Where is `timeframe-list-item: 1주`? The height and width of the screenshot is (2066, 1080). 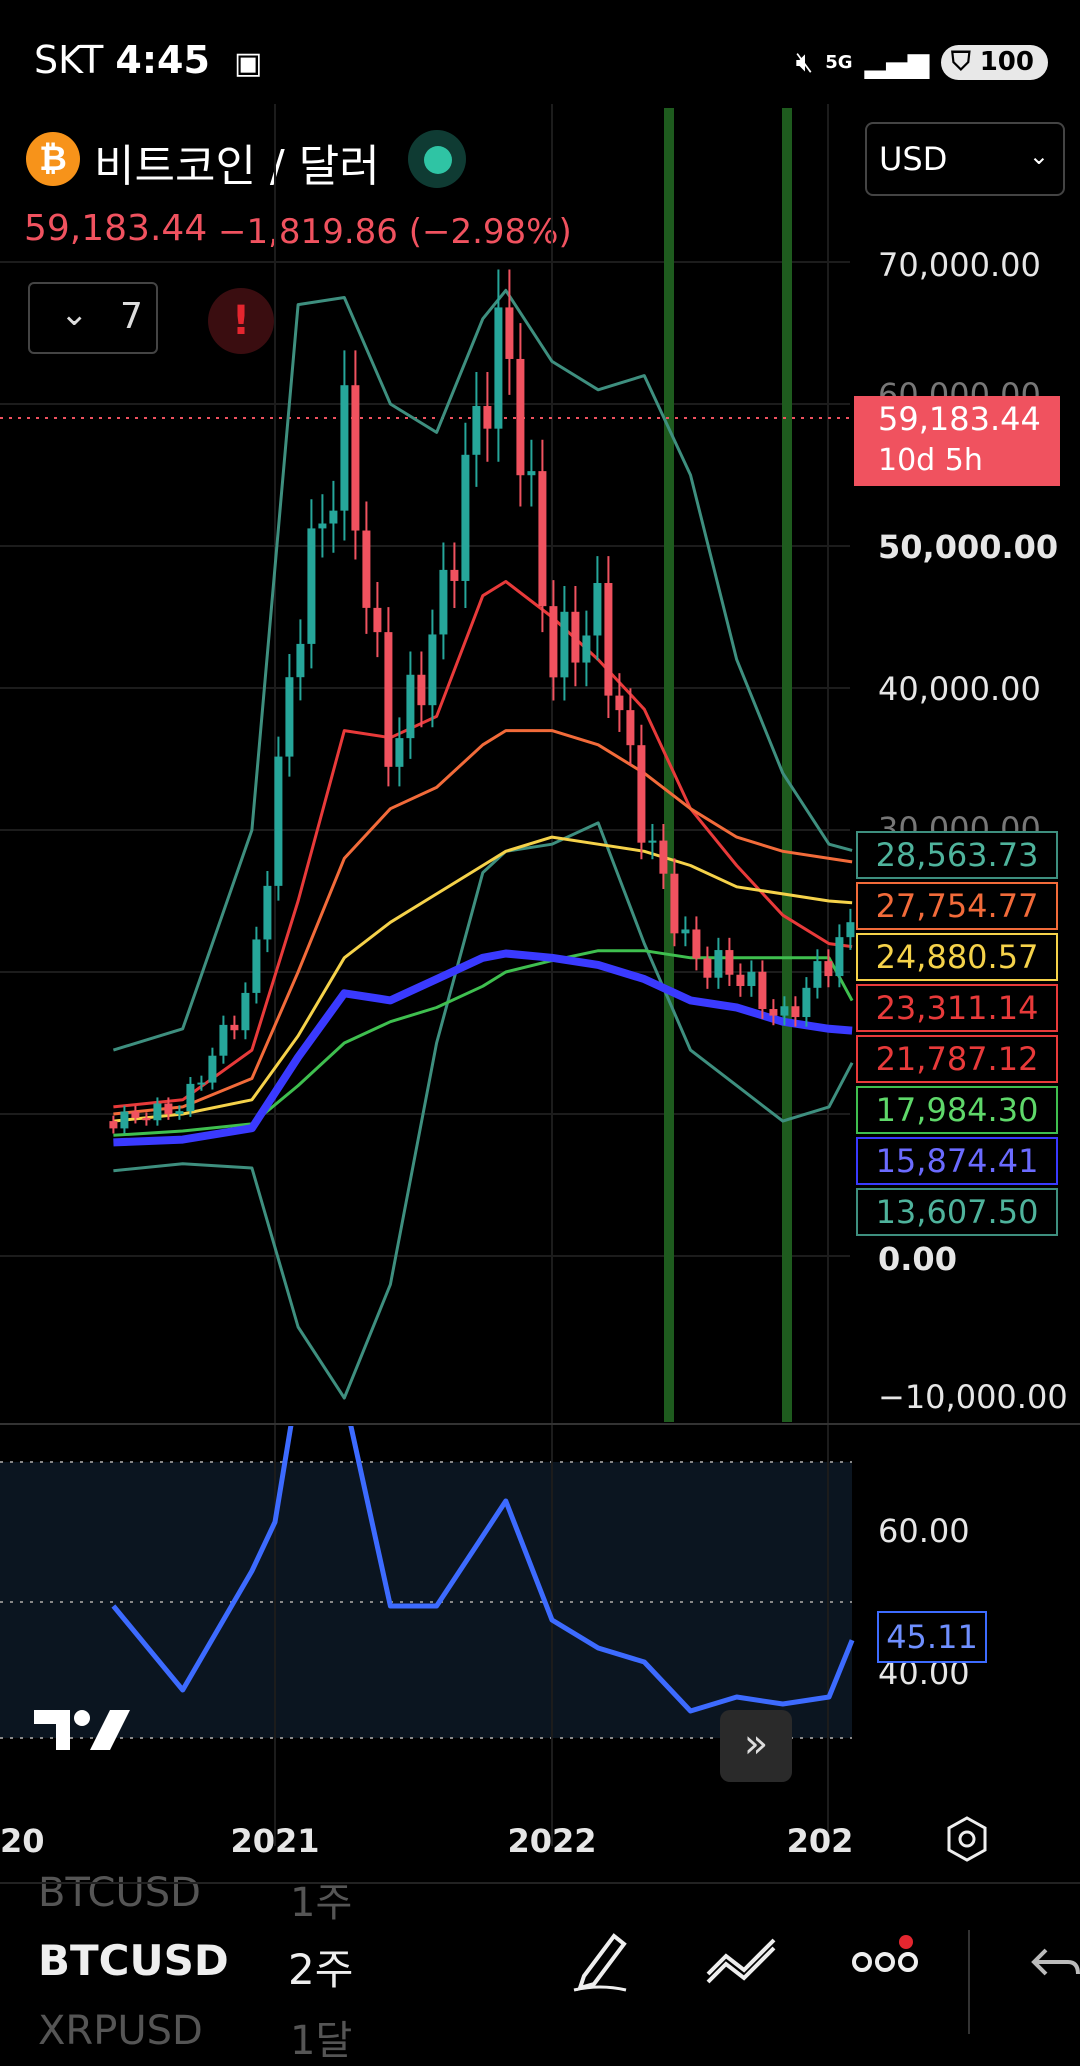 timeframe-list-item: 1주 is located at coordinates (321, 1899).